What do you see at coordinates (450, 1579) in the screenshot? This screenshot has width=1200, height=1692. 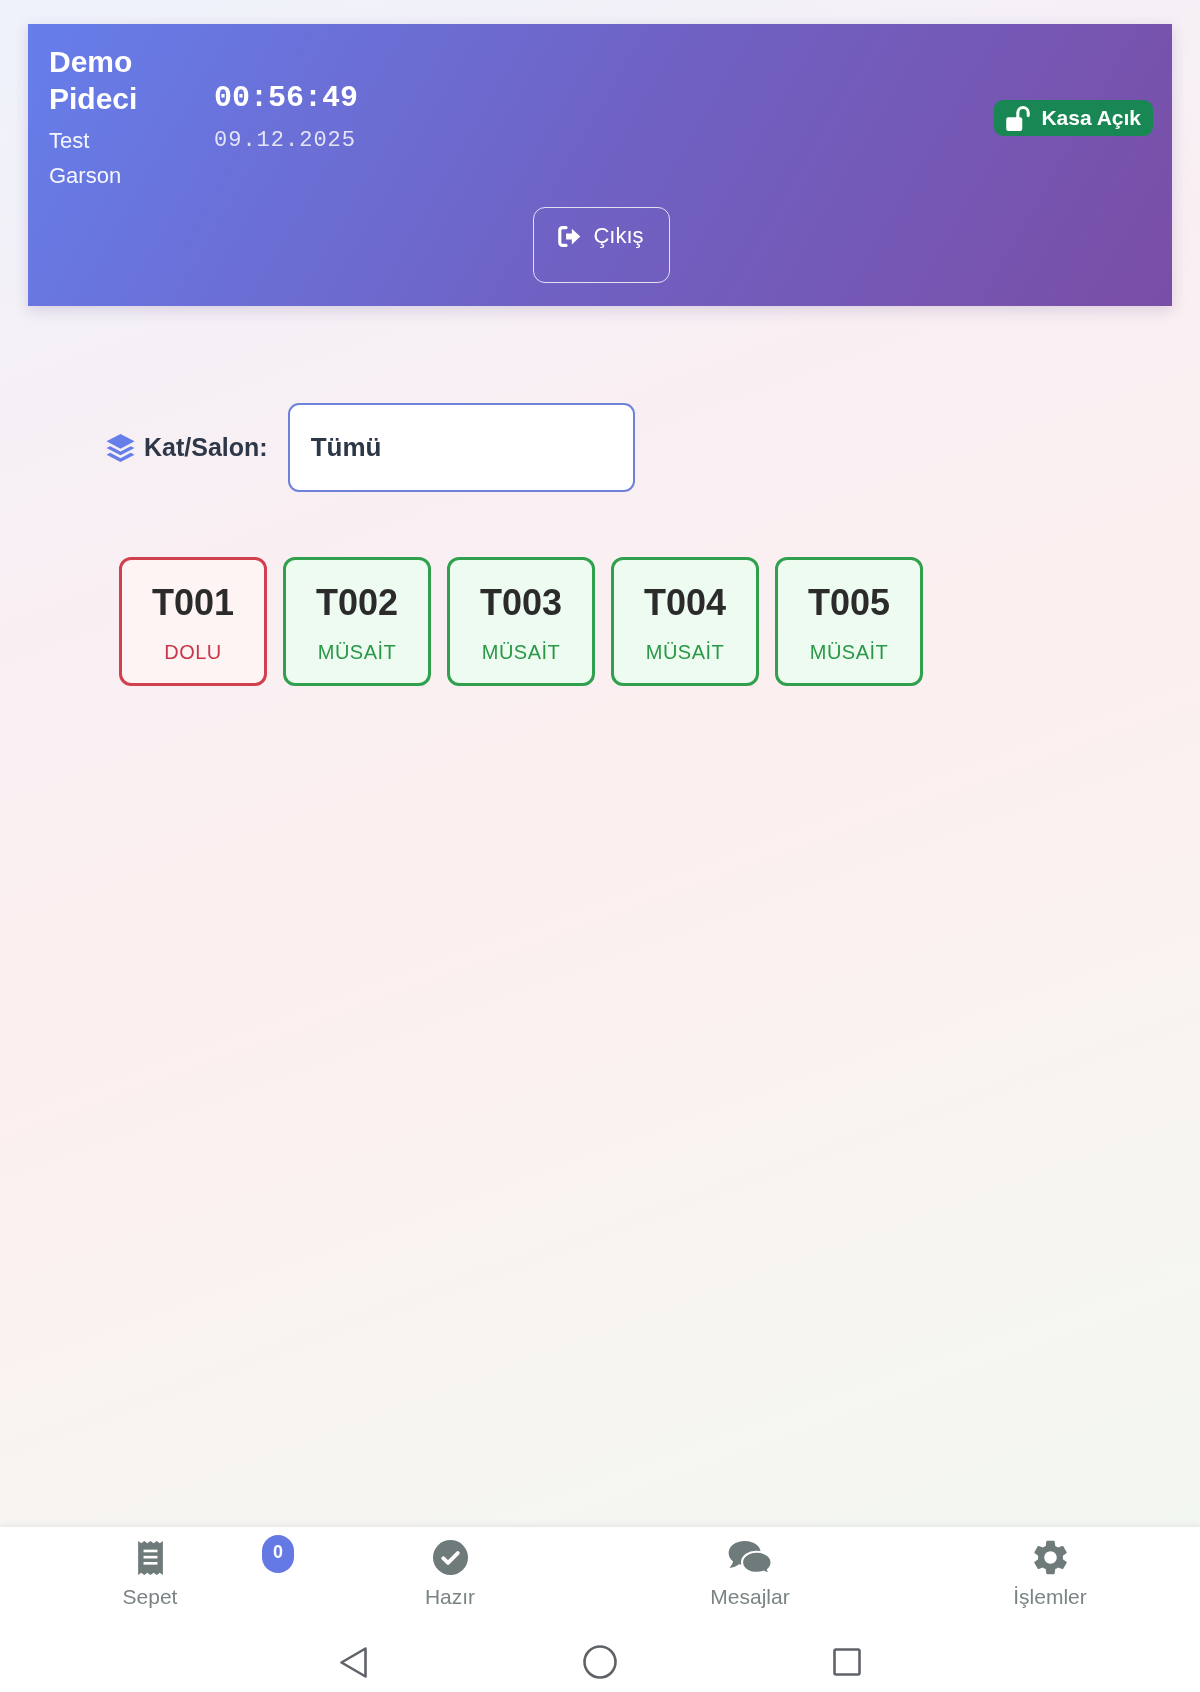 I see `nav-tab: Hazır` at bounding box center [450, 1579].